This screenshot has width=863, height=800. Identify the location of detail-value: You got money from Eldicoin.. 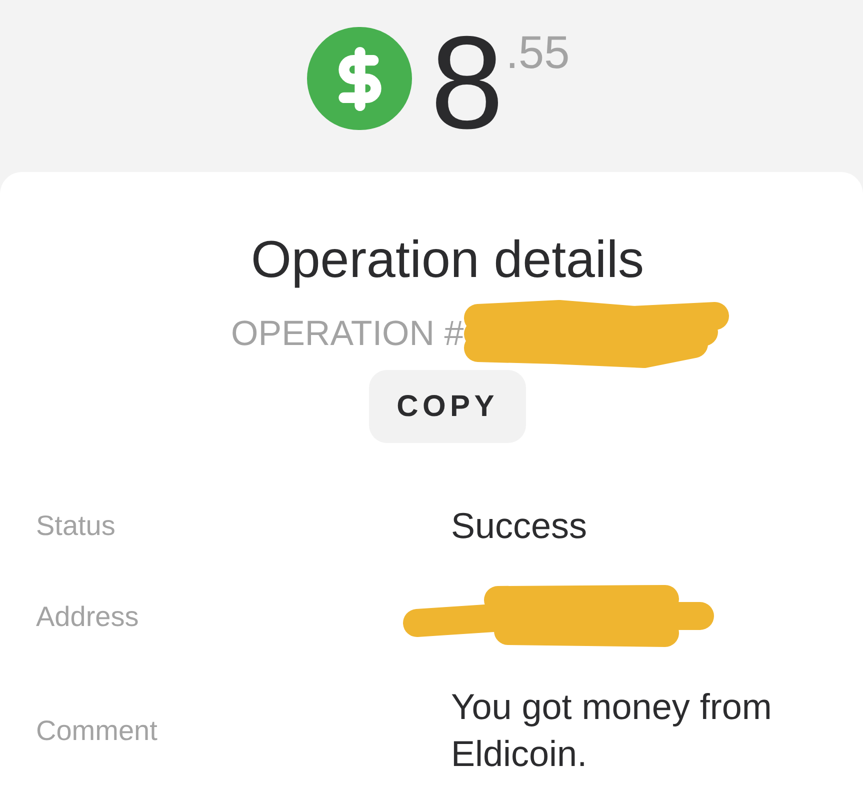
(612, 730).